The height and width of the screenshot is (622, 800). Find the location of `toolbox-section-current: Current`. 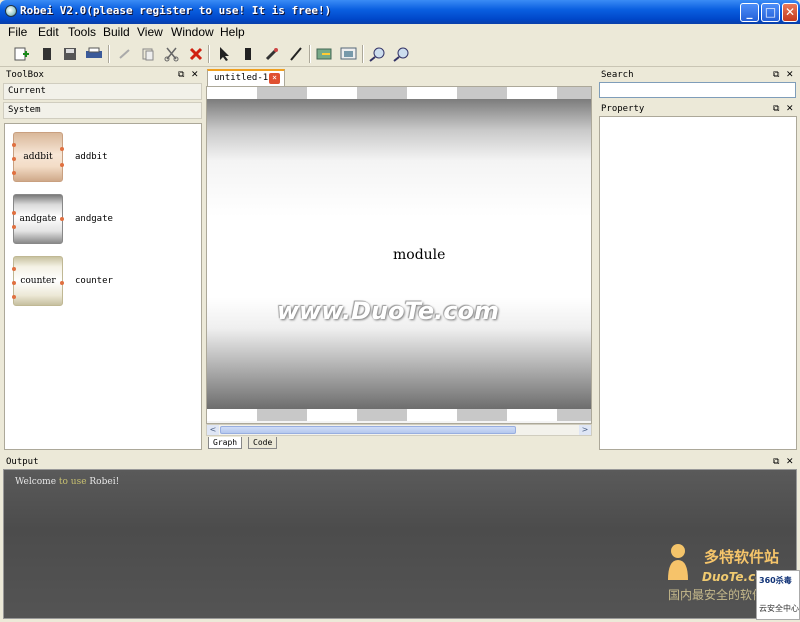

toolbox-section-current: Current is located at coordinates (102, 91).